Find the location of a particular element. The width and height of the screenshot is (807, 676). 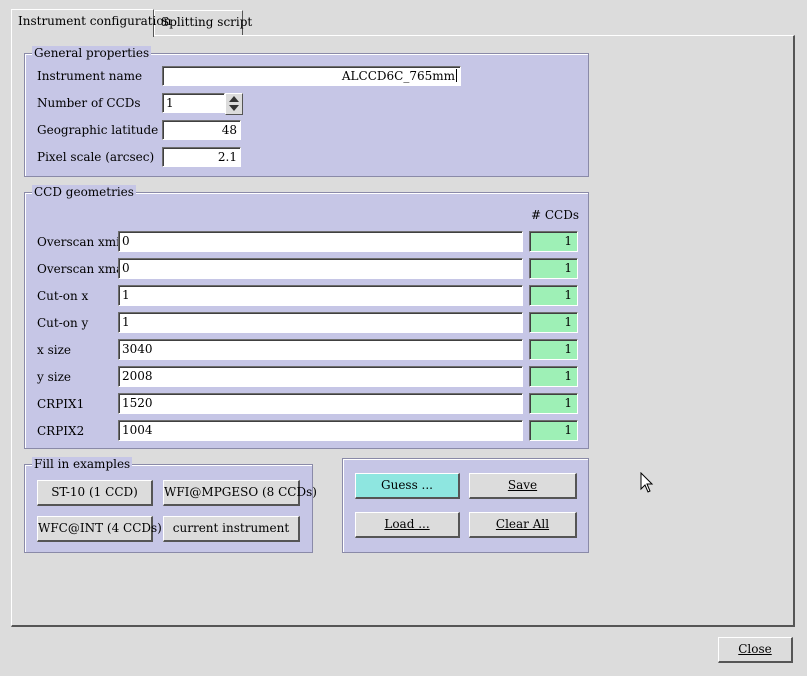

ccd-row-label: CRPIX1 is located at coordinates (61, 404).